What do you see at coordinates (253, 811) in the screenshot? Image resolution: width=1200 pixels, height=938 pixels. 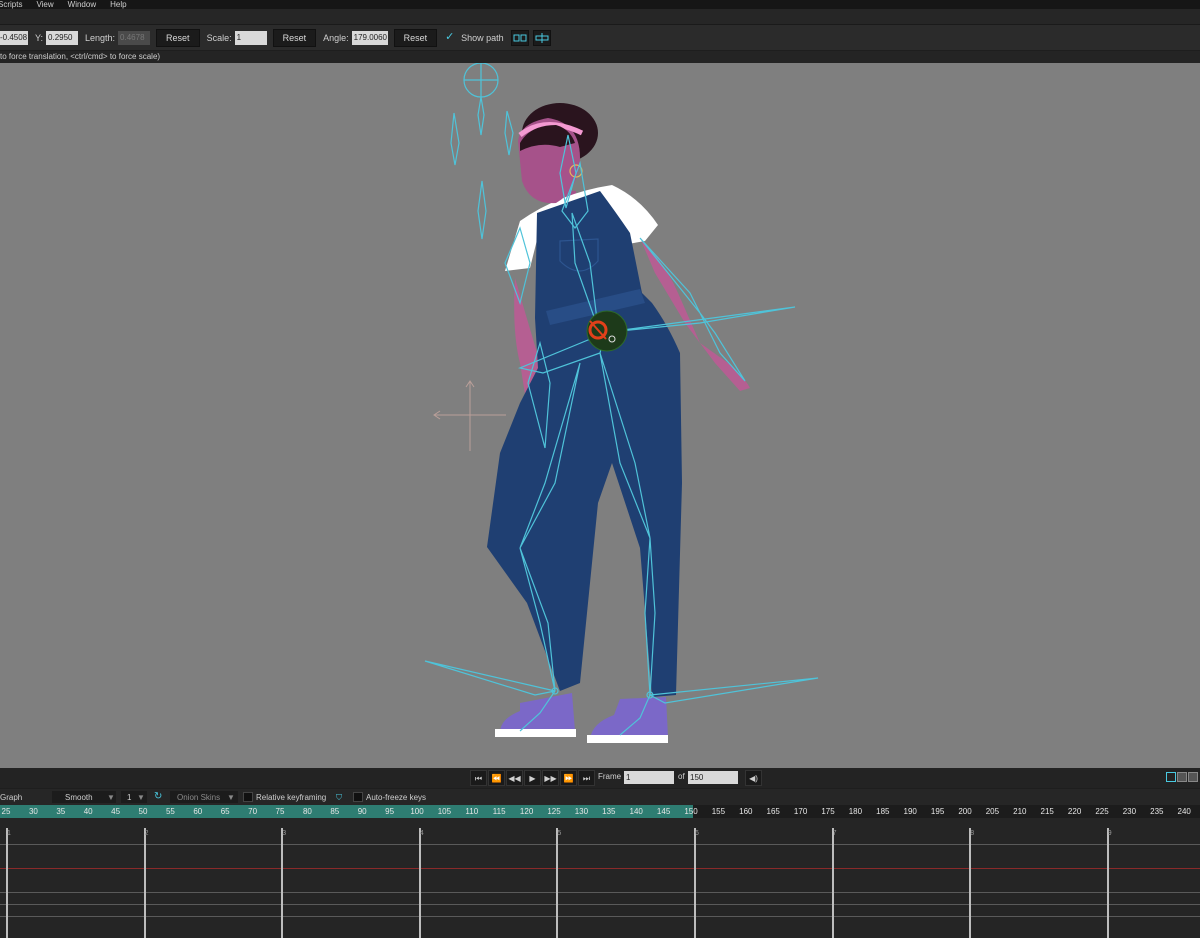 I see `ruler-tick: 70` at bounding box center [253, 811].